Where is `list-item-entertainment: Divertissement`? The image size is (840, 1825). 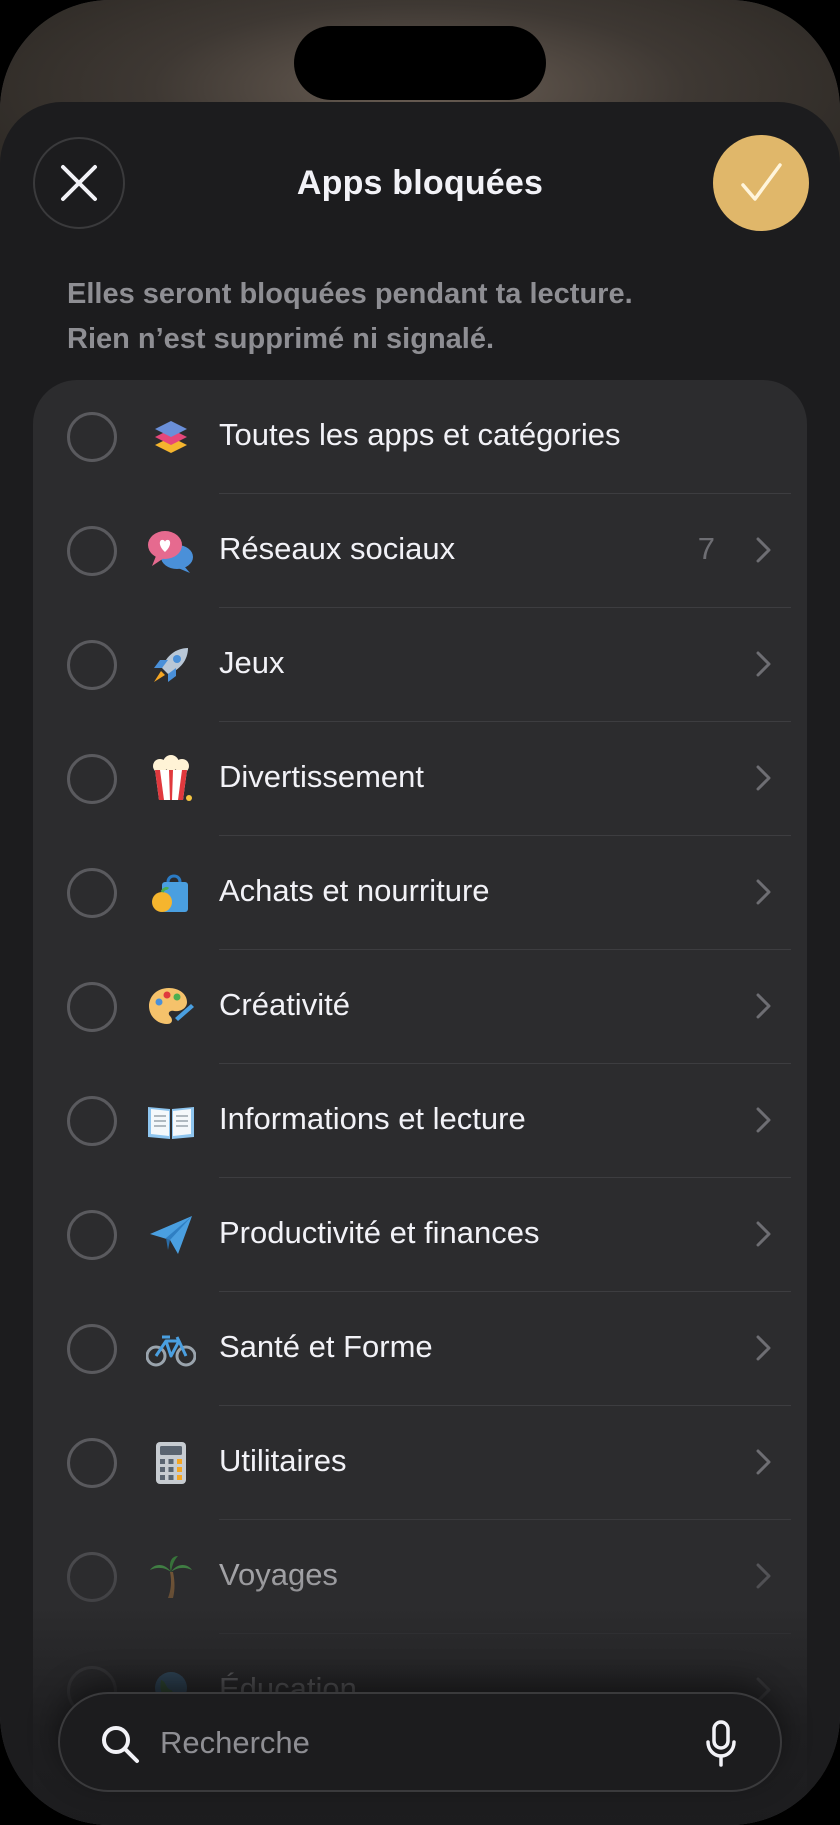
list-item-entertainment: Divertissement is located at coordinates (420, 779).